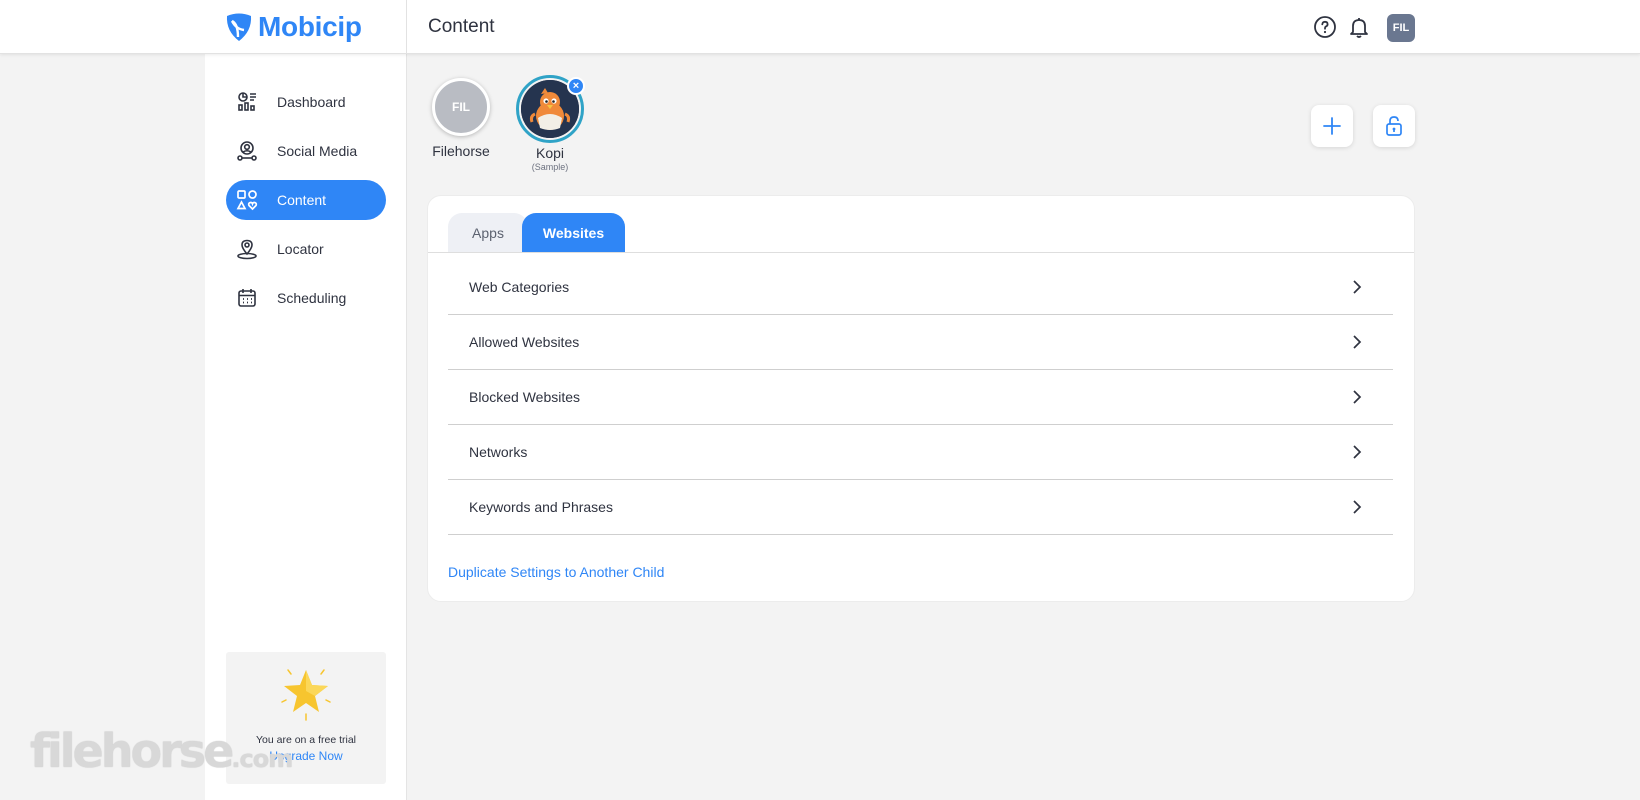  Describe the element at coordinates (1325, 27) in the screenshot. I see `help-icon` at that location.